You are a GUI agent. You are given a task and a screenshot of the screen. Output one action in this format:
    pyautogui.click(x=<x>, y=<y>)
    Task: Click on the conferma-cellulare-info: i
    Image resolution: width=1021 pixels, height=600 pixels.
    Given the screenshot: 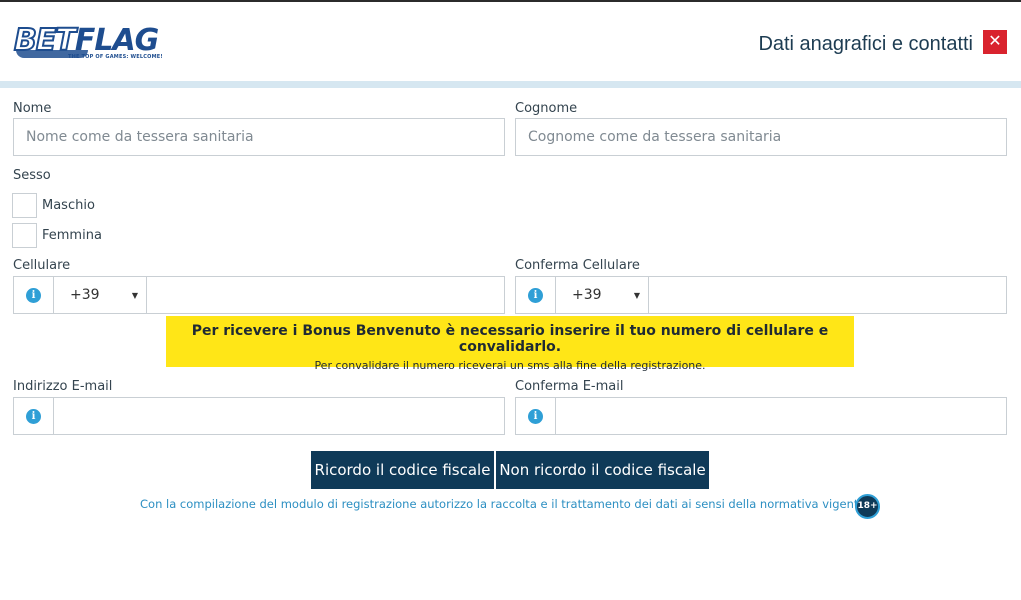 What is the action you would take?
    pyautogui.click(x=536, y=295)
    